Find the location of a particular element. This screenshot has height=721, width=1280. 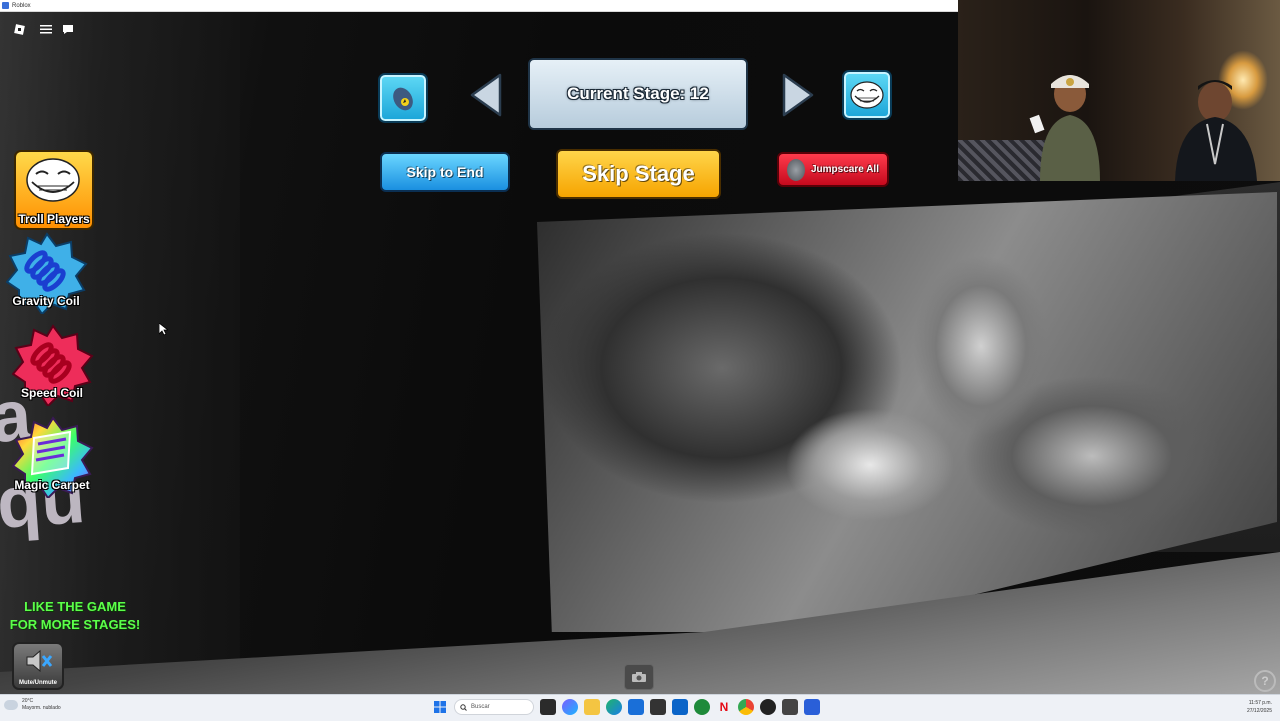

troll-face-icon is located at coordinates (867, 95).